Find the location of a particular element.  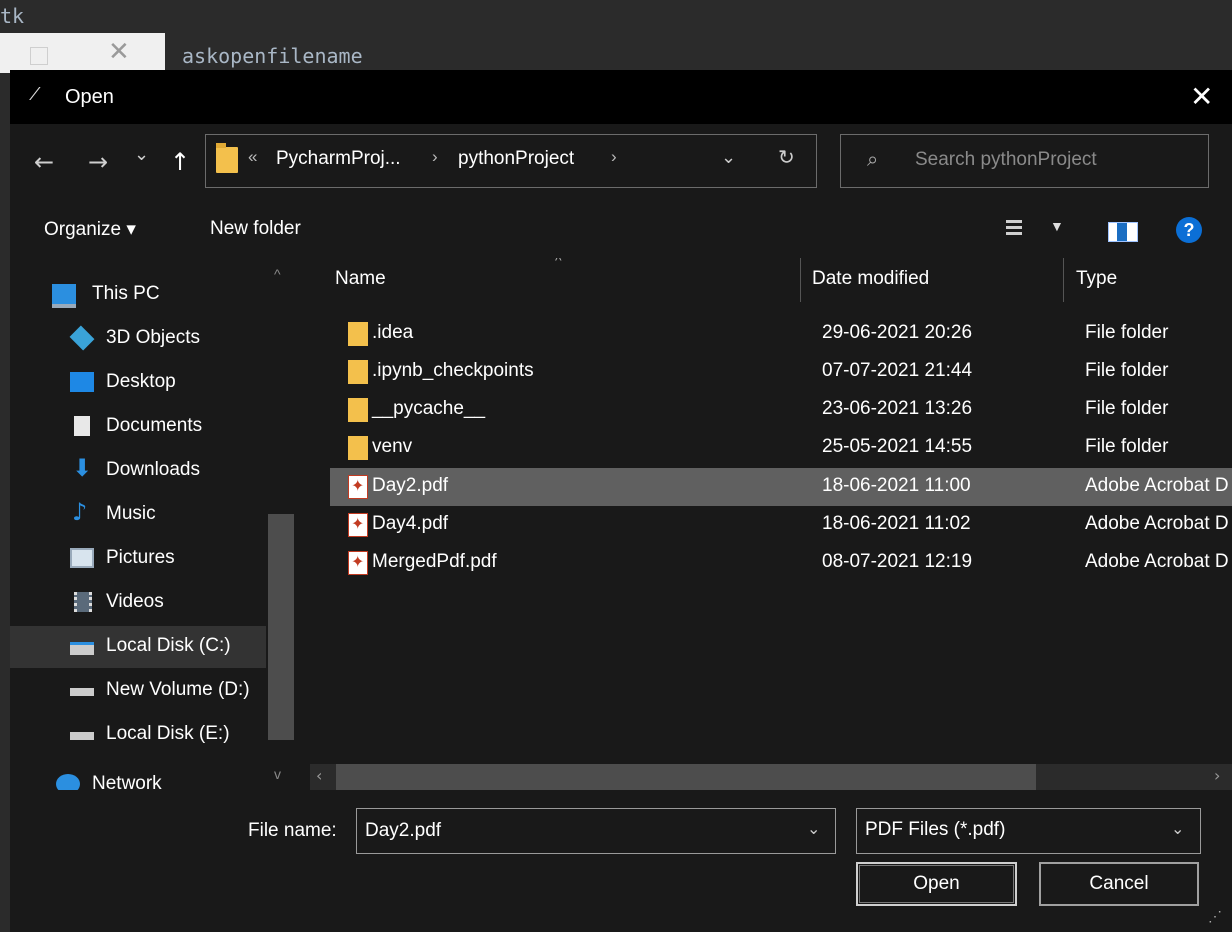

new-folder-button: New folder is located at coordinates (255, 229).